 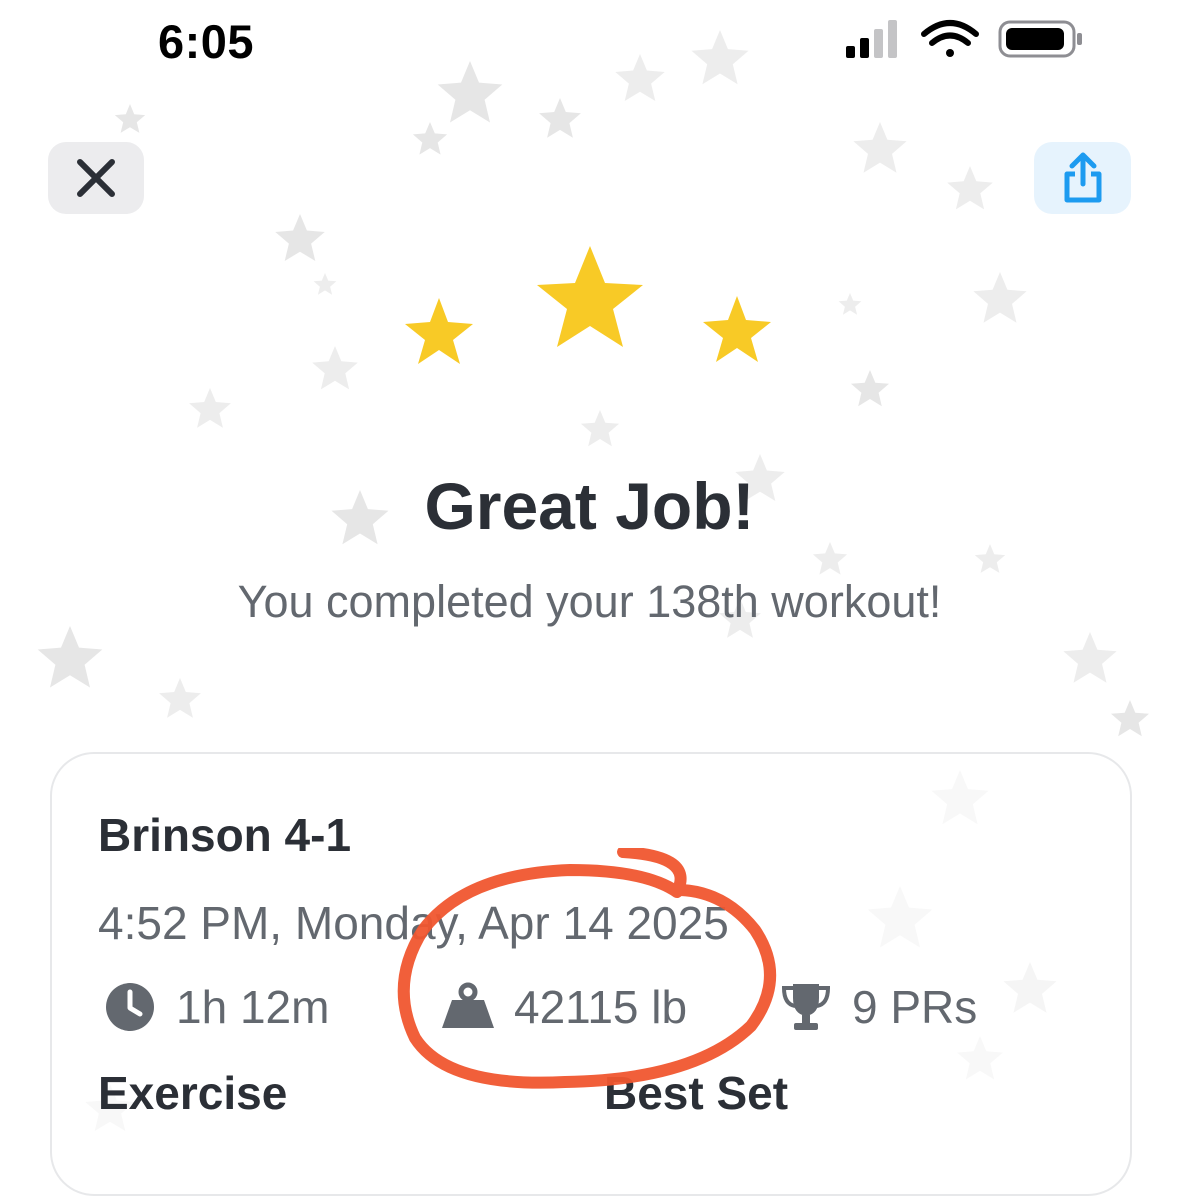 I want to click on wifi-icon, so click(x=950, y=38).